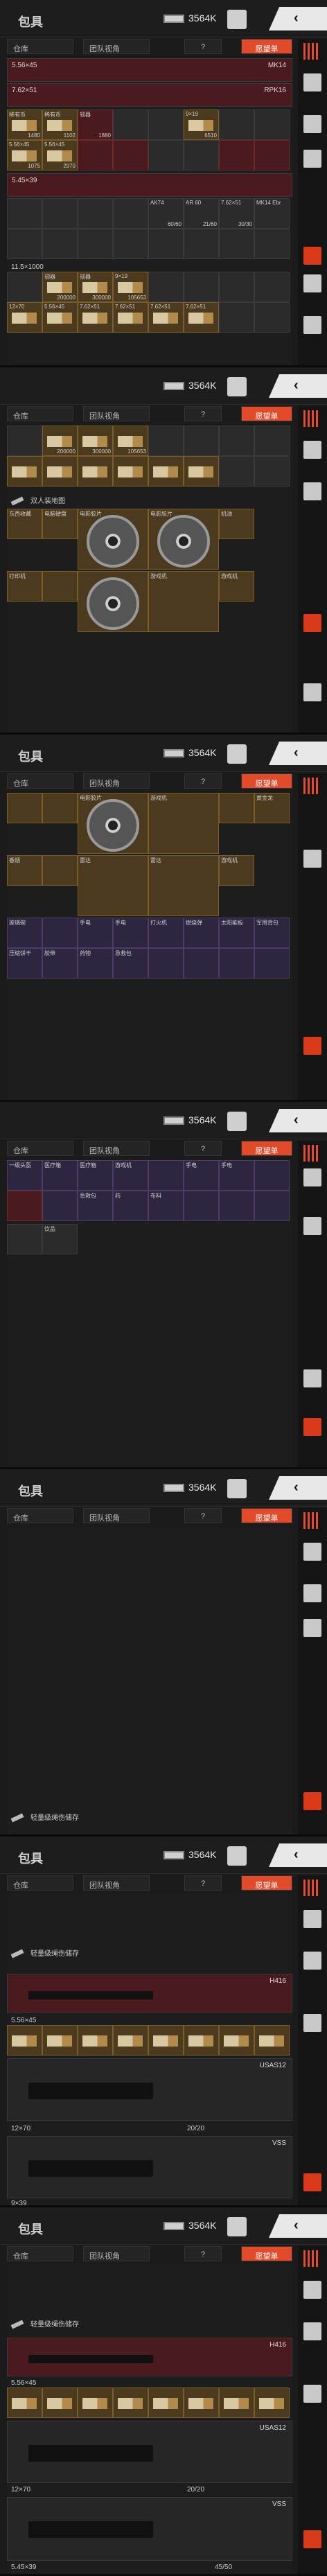 This screenshot has width=327, height=2576. Describe the element at coordinates (60, 287) in the screenshot. I see `item-cell: 韧器 200000` at that location.